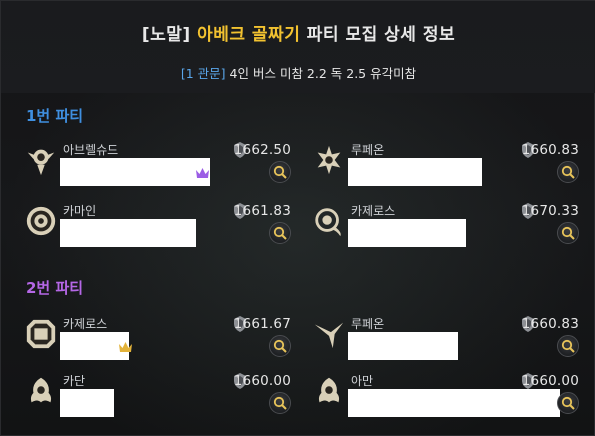 This screenshot has height=436, width=595. Describe the element at coordinates (249, 35) in the screenshot. I see `raid-name: 아베크 골짜기` at that location.